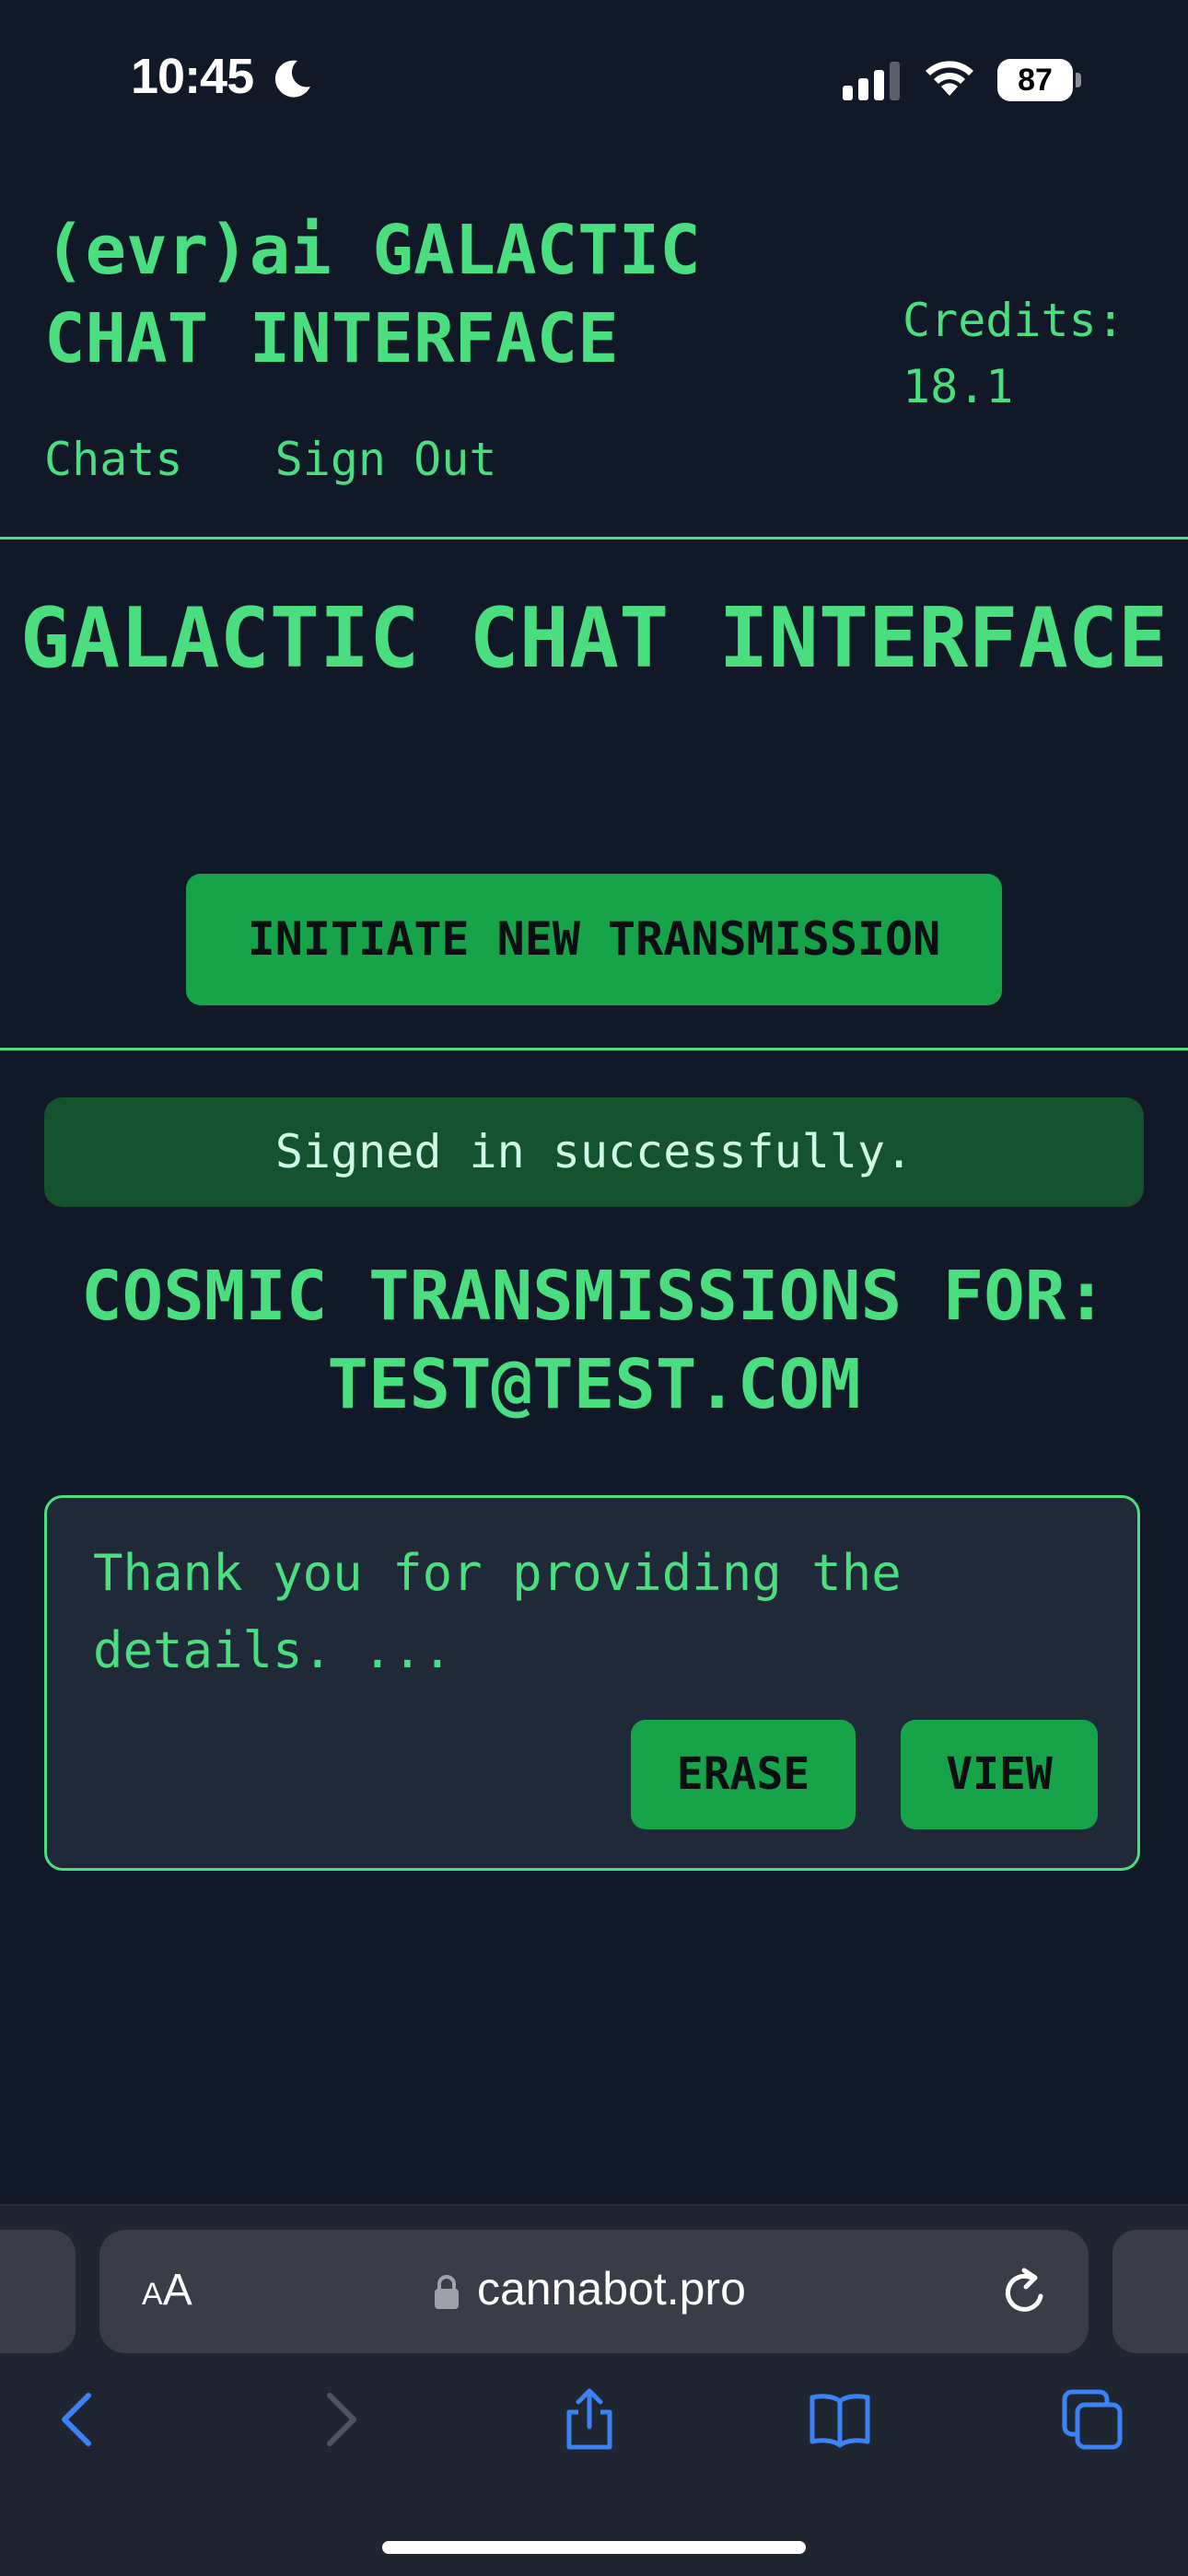  What do you see at coordinates (743, 1774) in the screenshot?
I see `erase-button: ERASE` at bounding box center [743, 1774].